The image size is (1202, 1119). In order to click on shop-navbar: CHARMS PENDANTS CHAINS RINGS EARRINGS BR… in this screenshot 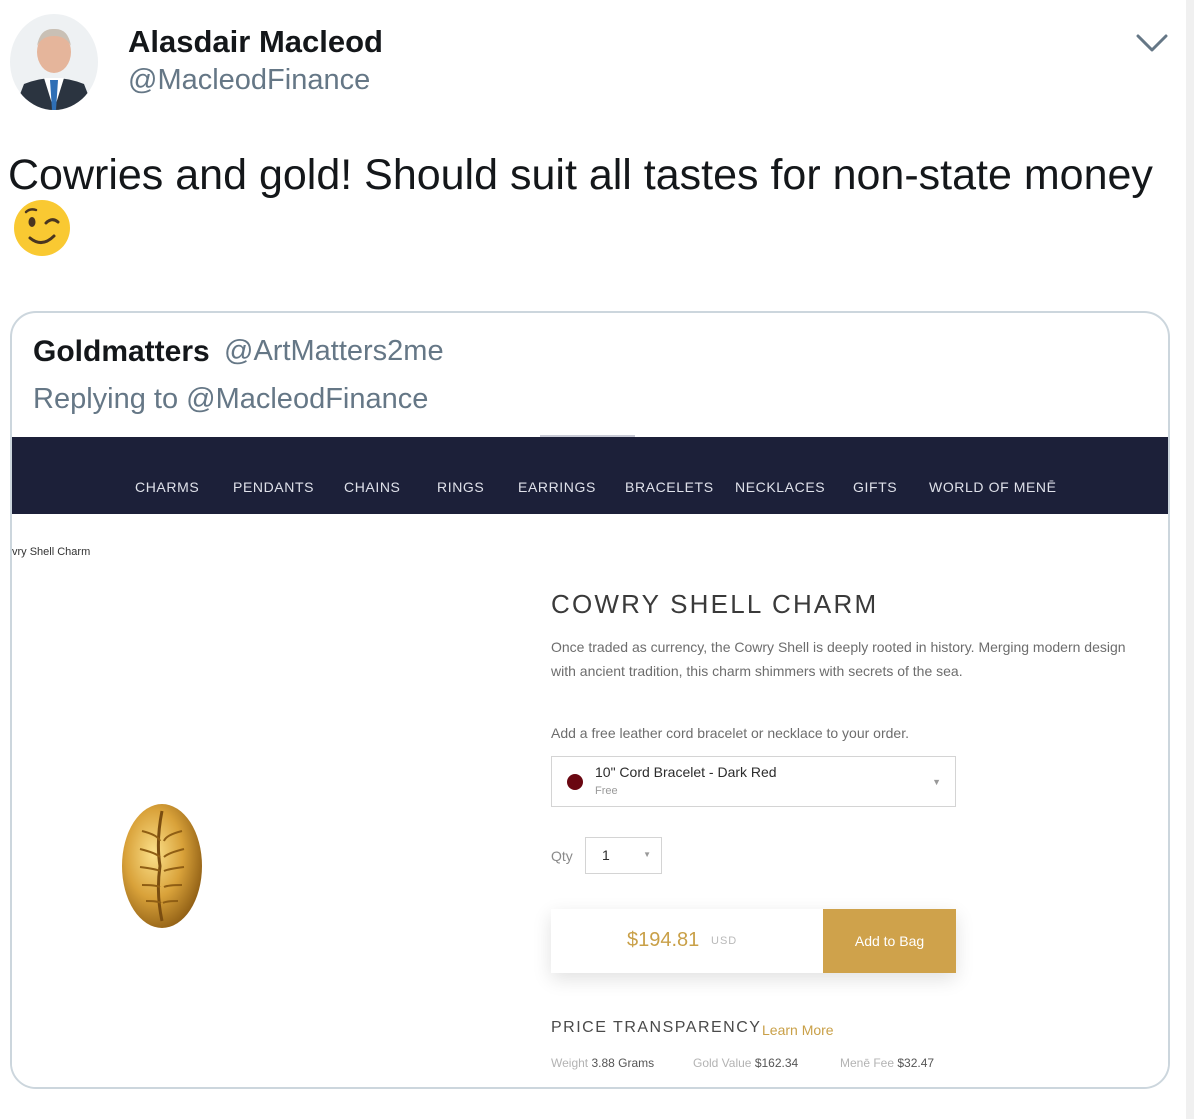, I will do `click(590, 474)`.